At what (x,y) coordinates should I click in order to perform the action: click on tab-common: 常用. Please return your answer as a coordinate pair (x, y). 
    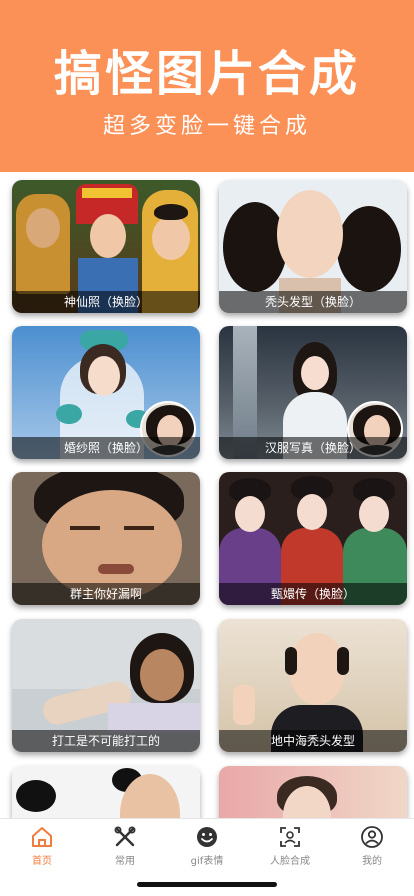
    Looking at the image, I should click on (125, 848).